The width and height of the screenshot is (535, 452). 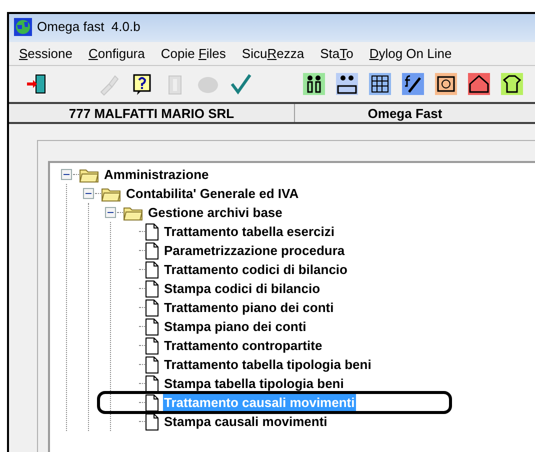 I want to click on users-desk-icon, so click(x=346, y=84).